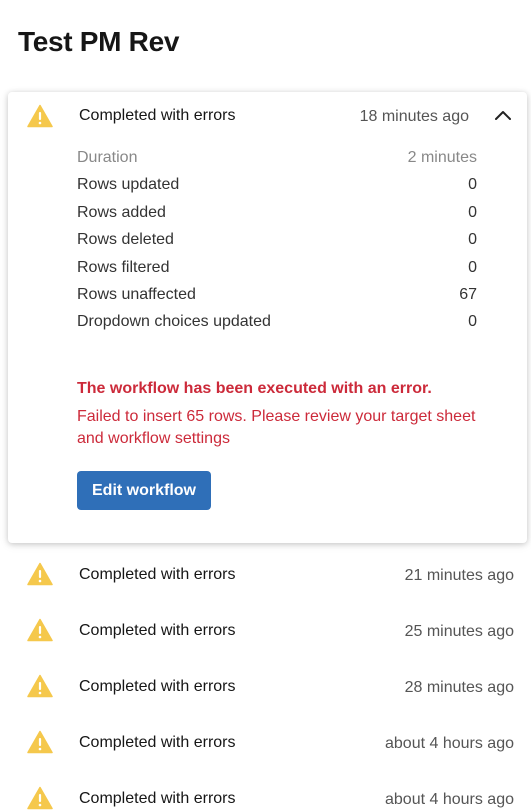 This screenshot has height=811, width=531. Describe the element at coordinates (277, 299) in the screenshot. I see `detail-rows-unaffected: Rows unaffected 67` at that location.